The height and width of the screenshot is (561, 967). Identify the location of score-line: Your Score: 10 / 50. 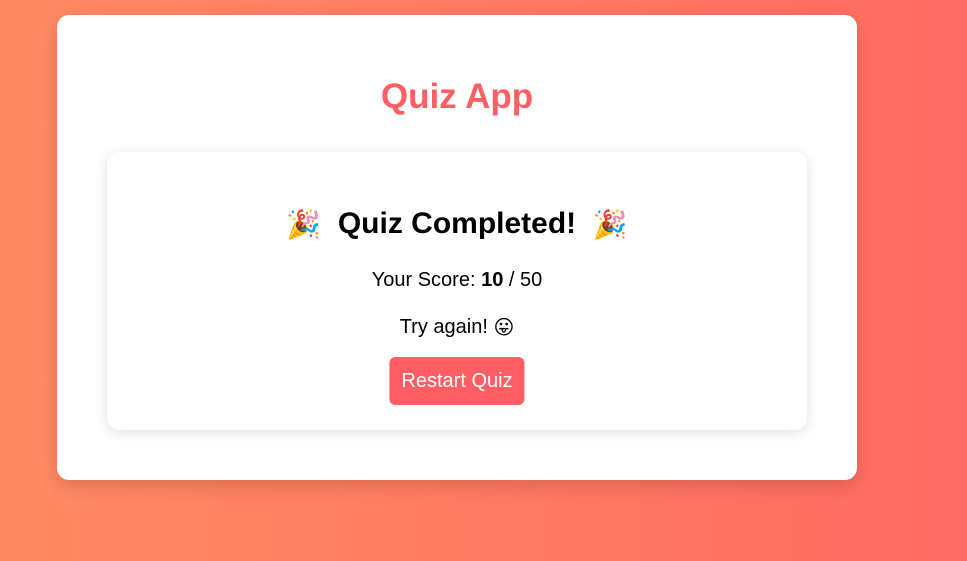
(457, 280).